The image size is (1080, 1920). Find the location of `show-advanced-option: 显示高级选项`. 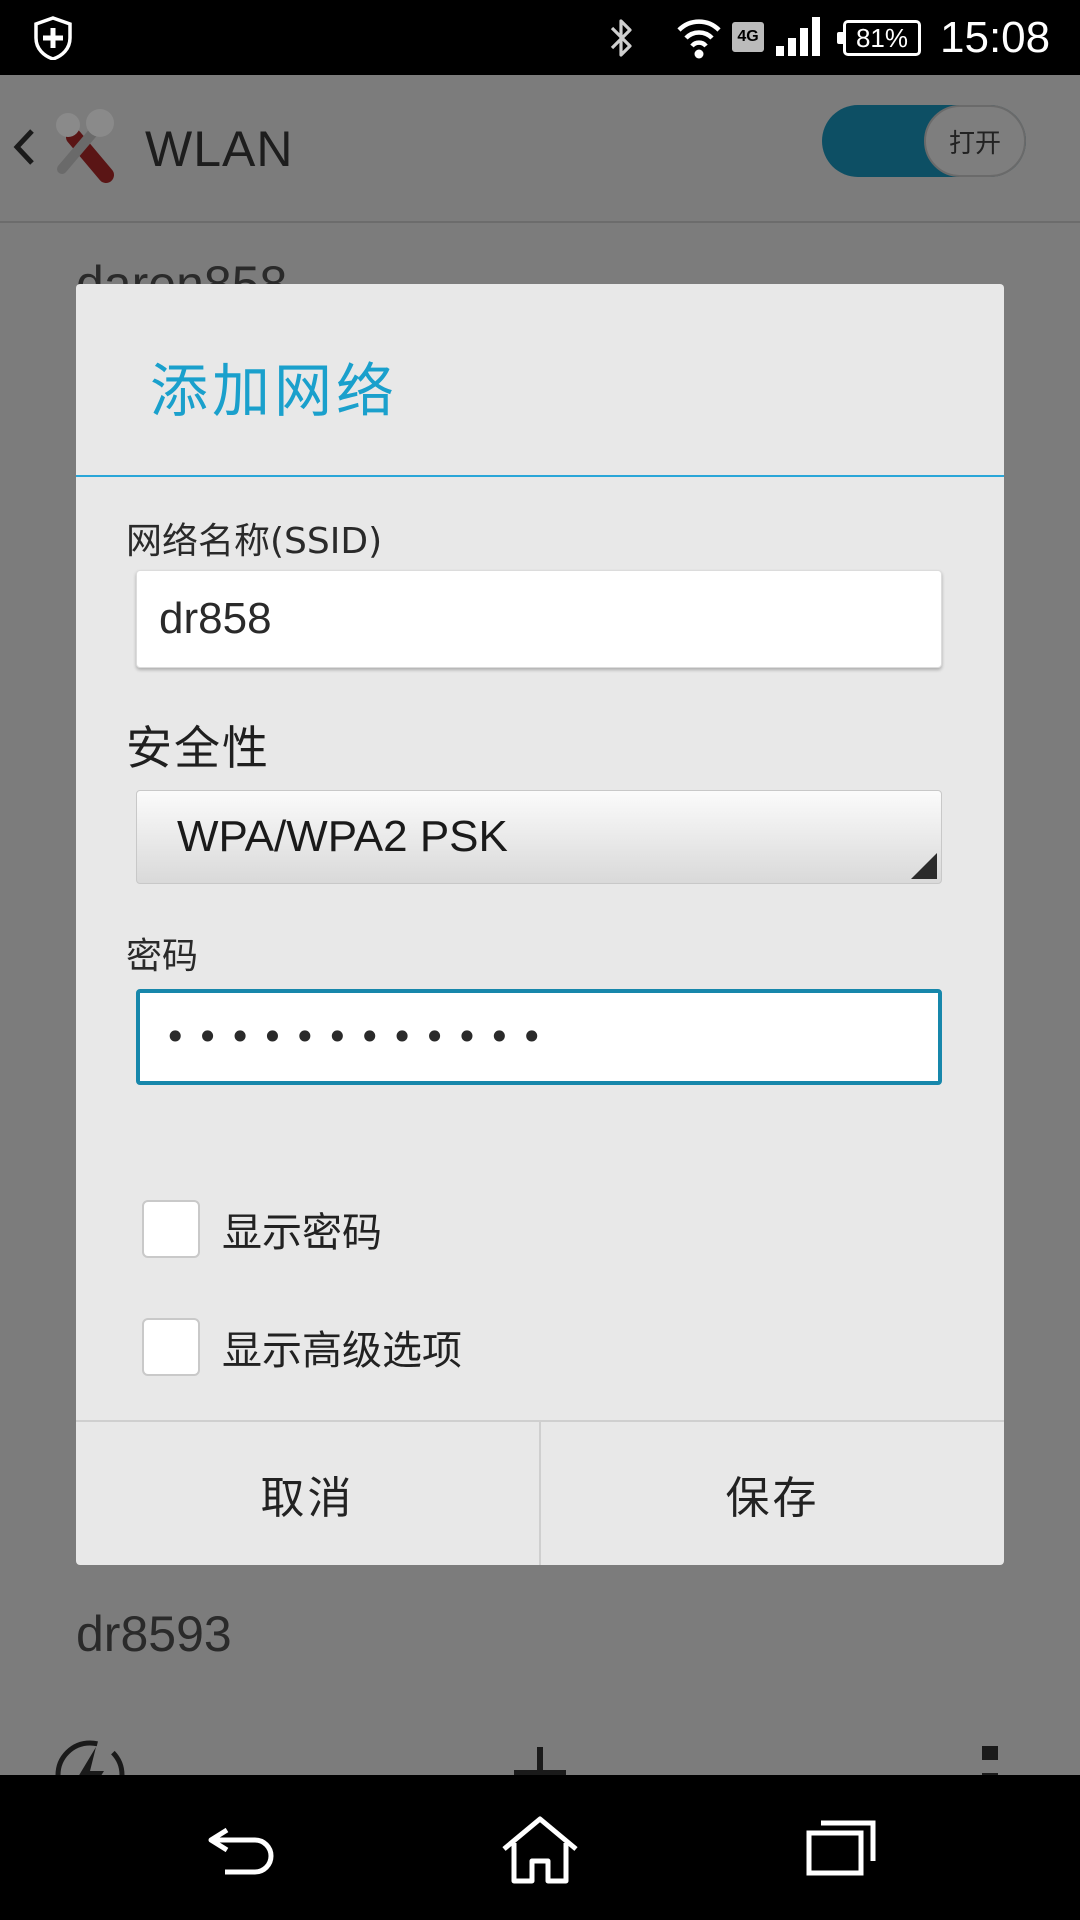

show-advanced-option: 显示高级选项 is located at coordinates (302, 1347).